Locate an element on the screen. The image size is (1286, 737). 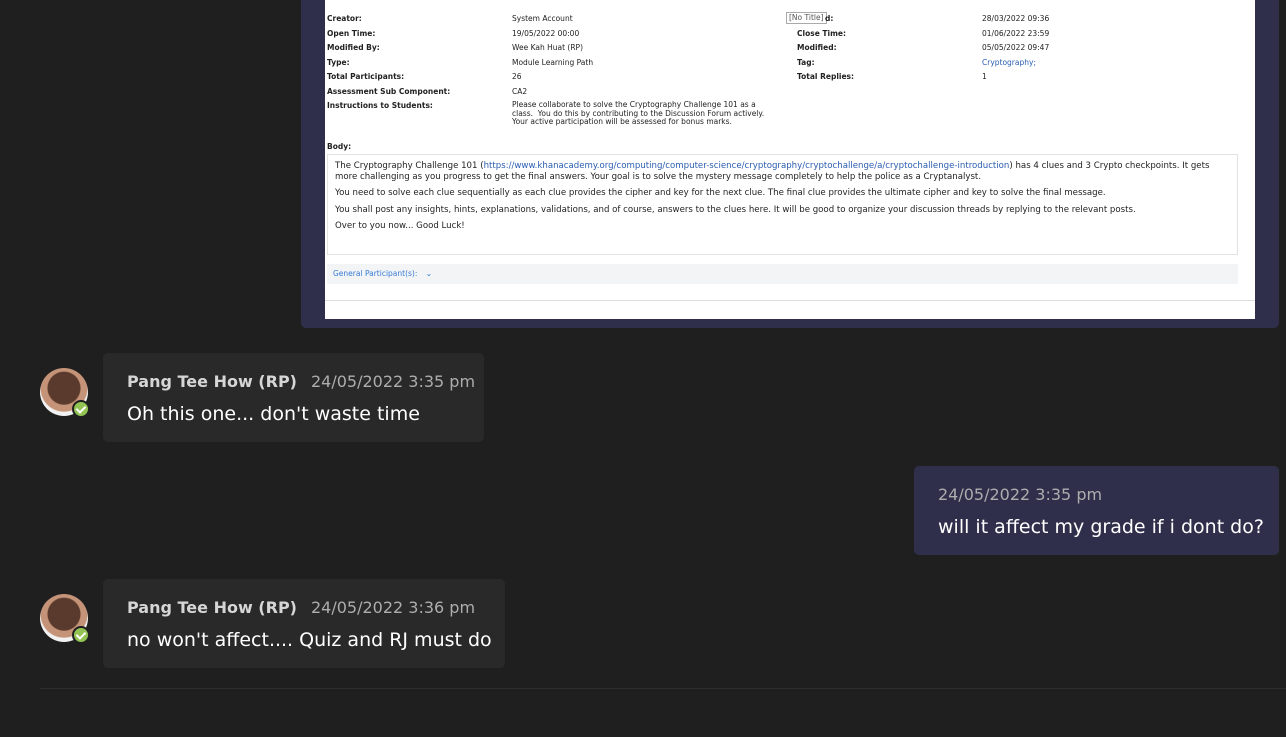
screenshot-divider is located at coordinates (790, 300).